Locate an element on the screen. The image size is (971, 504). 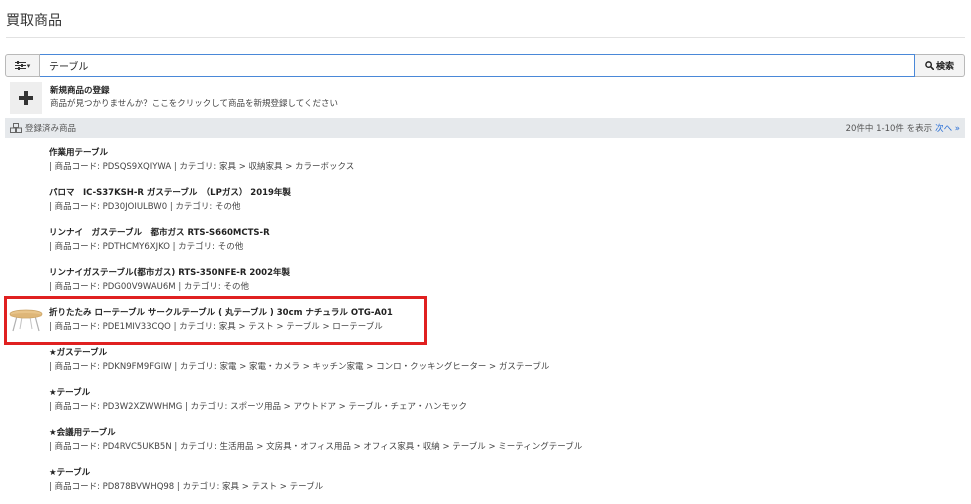
new-product-title: 新規商品の登録 is located at coordinates (80, 90).